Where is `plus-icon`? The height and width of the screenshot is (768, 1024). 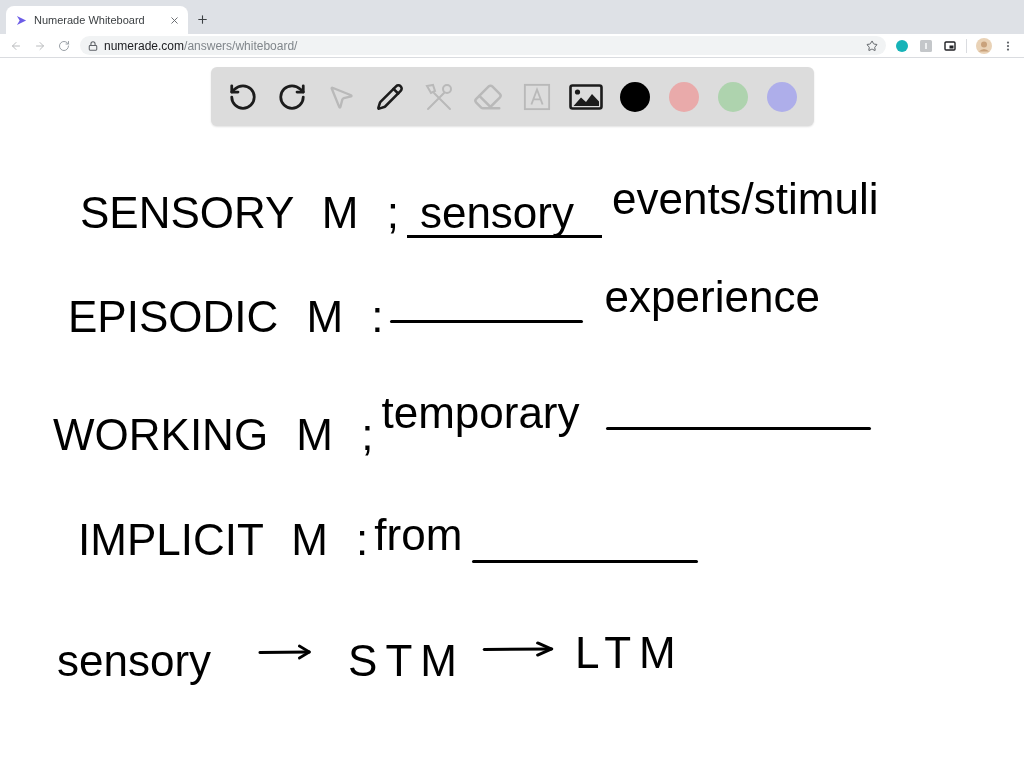
plus-icon is located at coordinates (202, 19).